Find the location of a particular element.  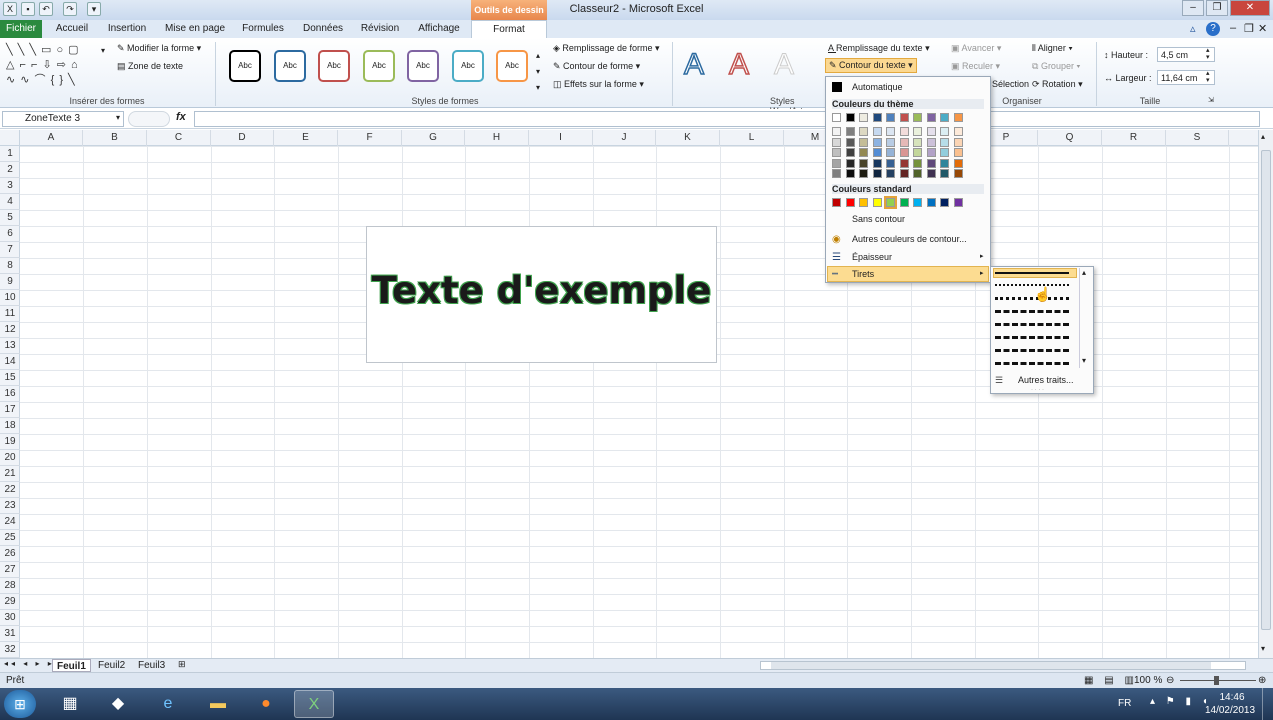

zoom-slider-thumb is located at coordinates (1216, 680).